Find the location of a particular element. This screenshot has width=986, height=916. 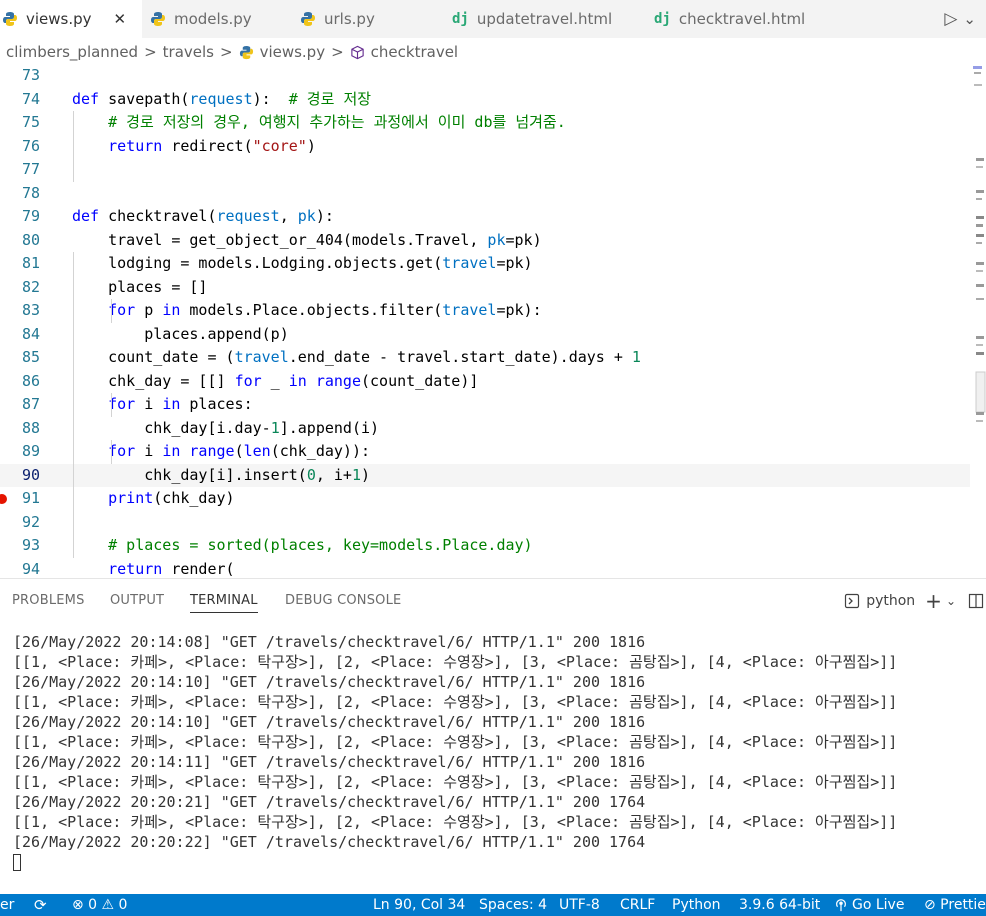

tab-models-py: models.py is located at coordinates (201, 19).